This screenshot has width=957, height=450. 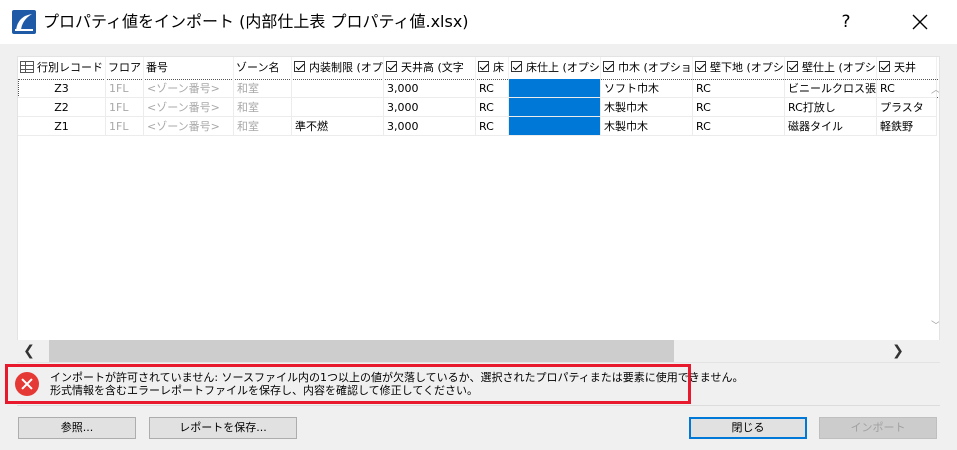 I want to click on column-header-floor: フロア, so click(x=125, y=68).